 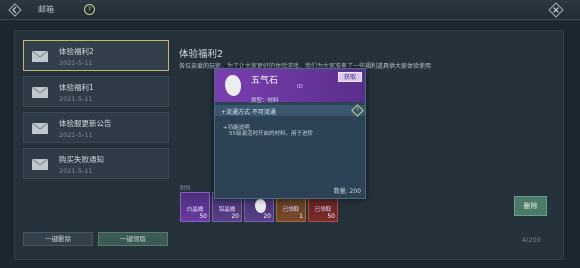 What do you see at coordinates (265, 101) in the screenshot?
I see `item-type: 类型：材料` at bounding box center [265, 101].